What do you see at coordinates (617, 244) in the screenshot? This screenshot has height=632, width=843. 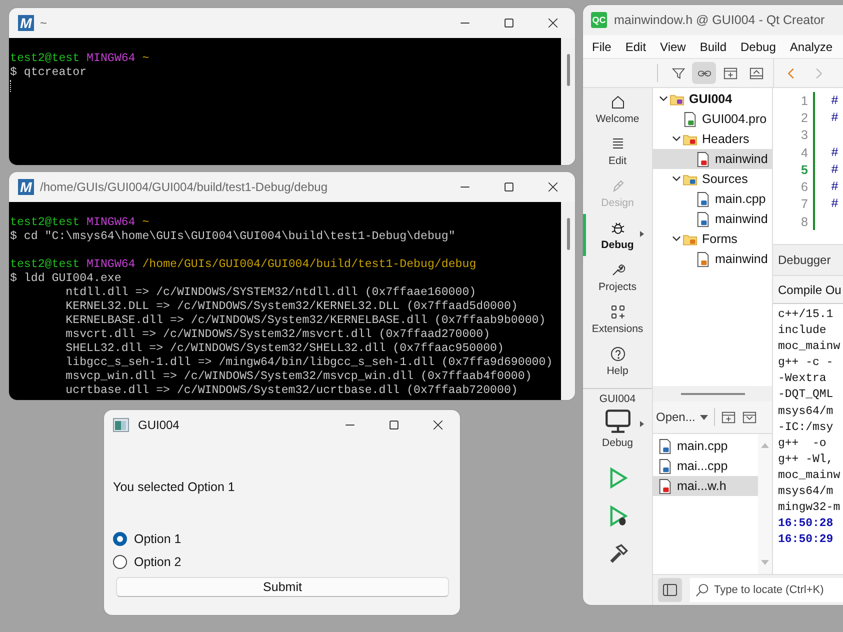 I see `mode-label: Debug` at bounding box center [617, 244].